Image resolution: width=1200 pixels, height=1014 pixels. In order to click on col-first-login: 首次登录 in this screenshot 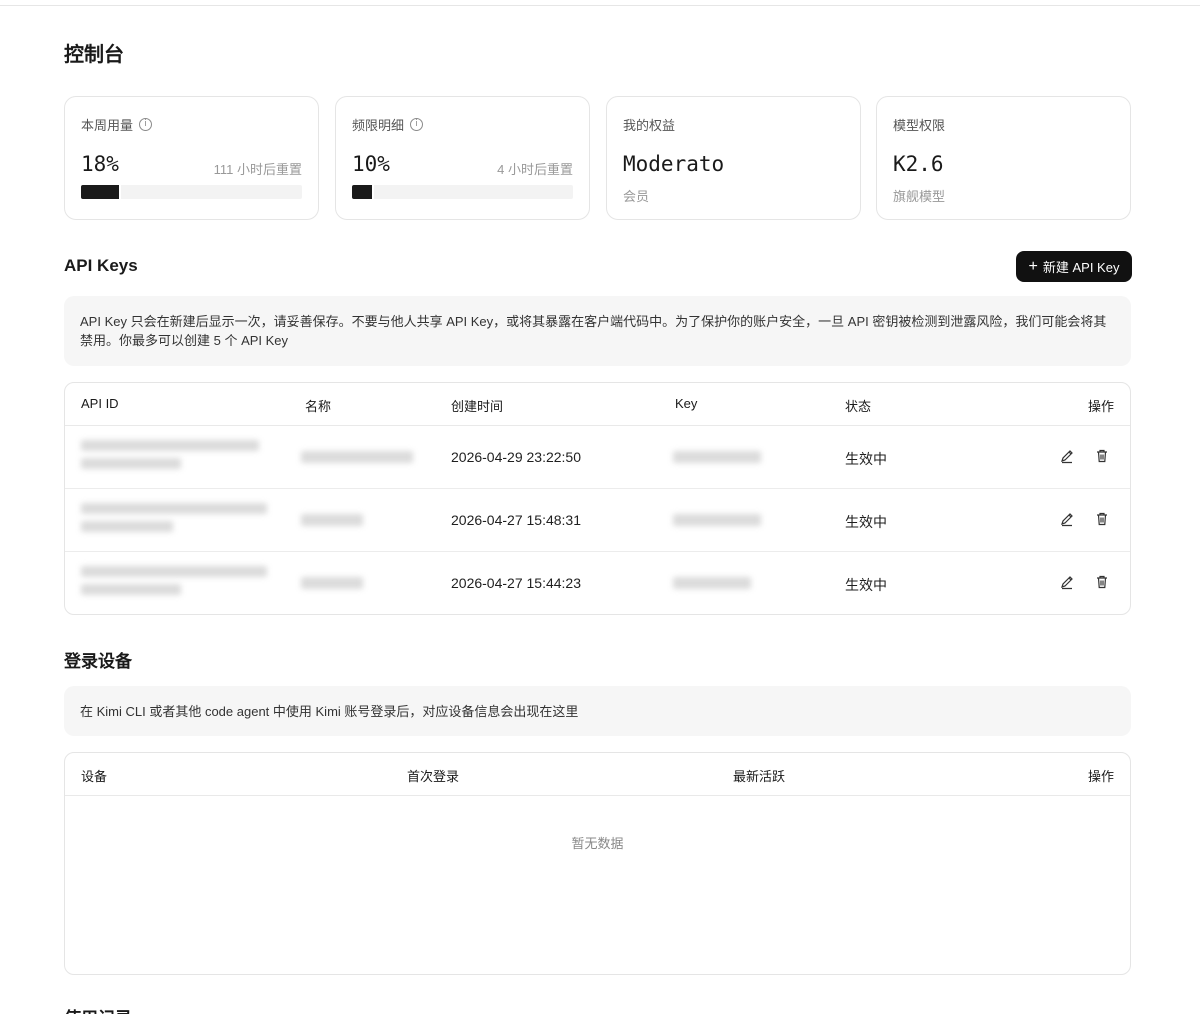, I will do `click(433, 776)`.